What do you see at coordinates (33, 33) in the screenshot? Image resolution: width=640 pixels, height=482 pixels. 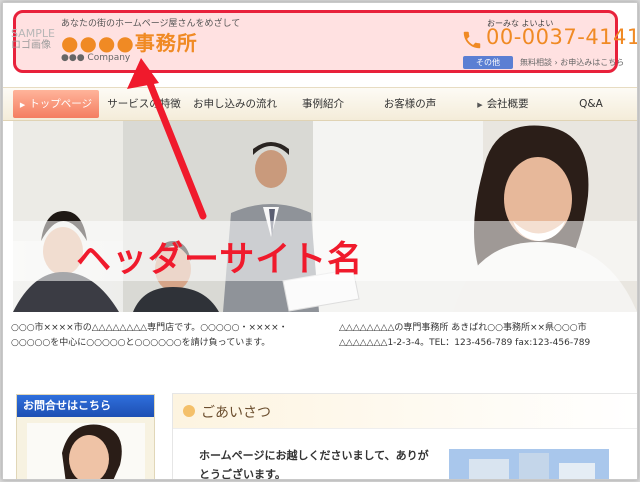 I see `logo-text-sample: SAMPLE` at bounding box center [33, 33].